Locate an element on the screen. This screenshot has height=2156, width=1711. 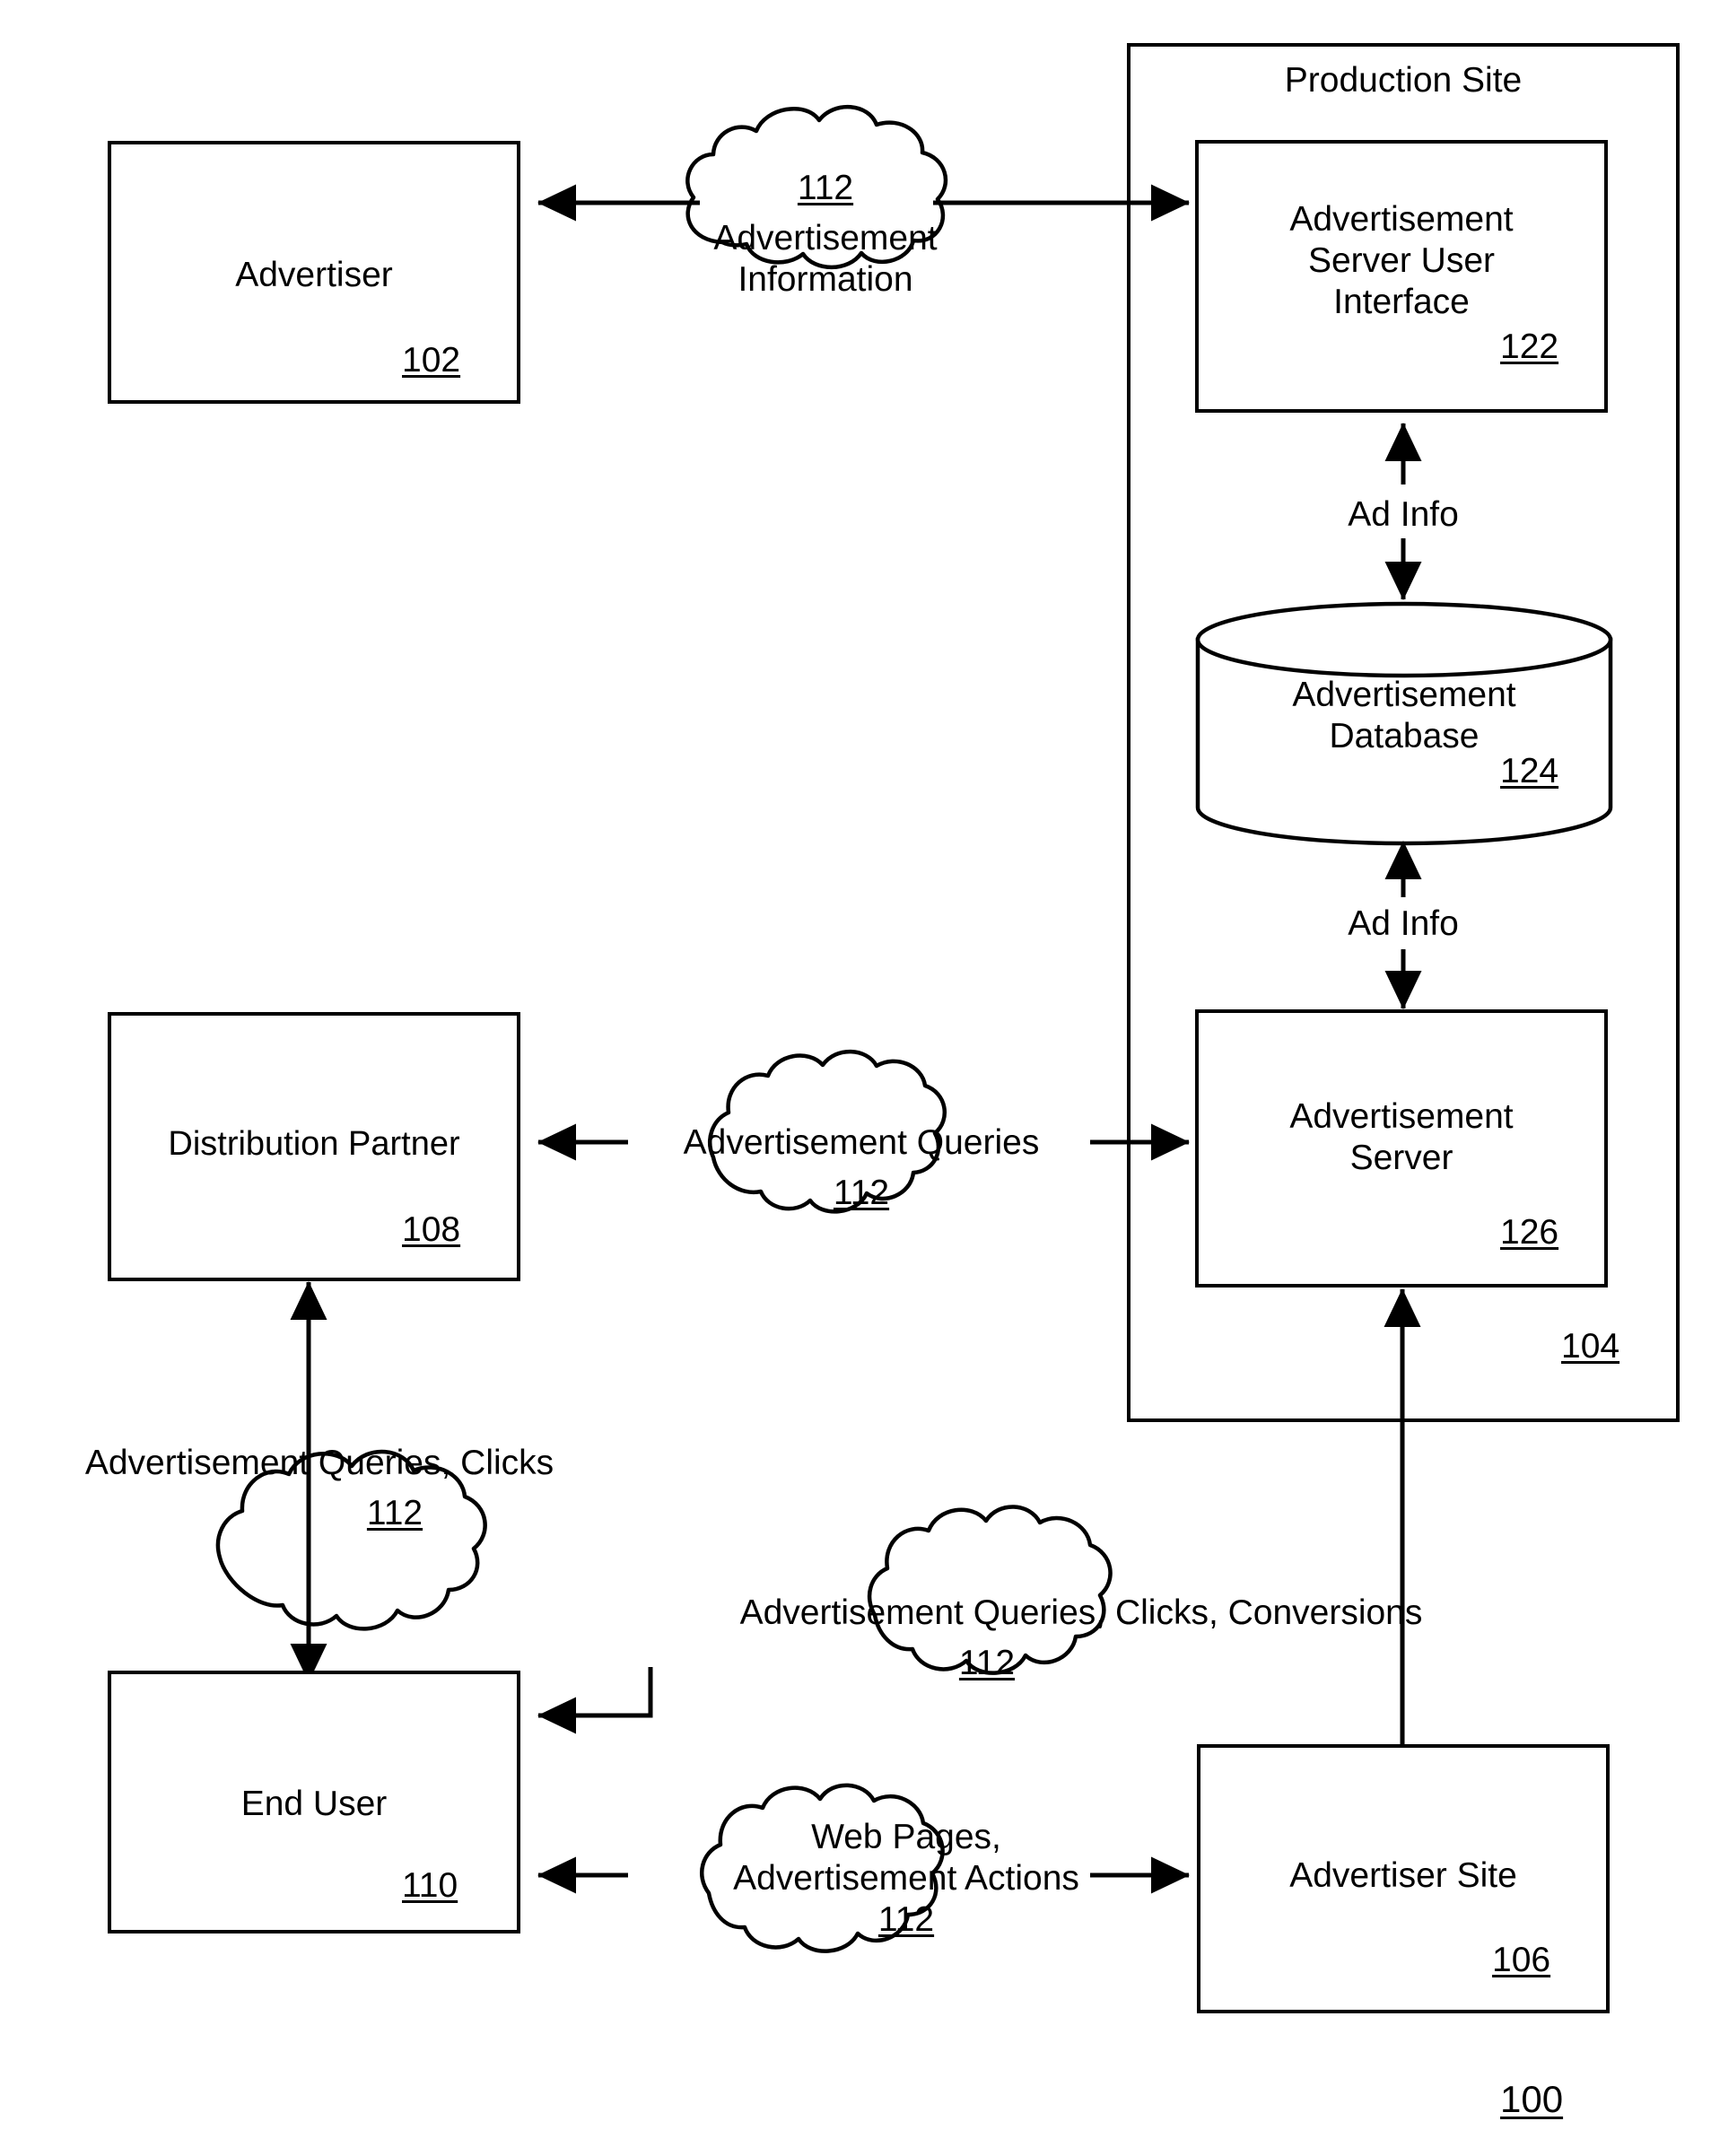
cloud-ad-queries-clicks-label: Advertisement Queries, Clicks is located at coordinates (319, 1463).